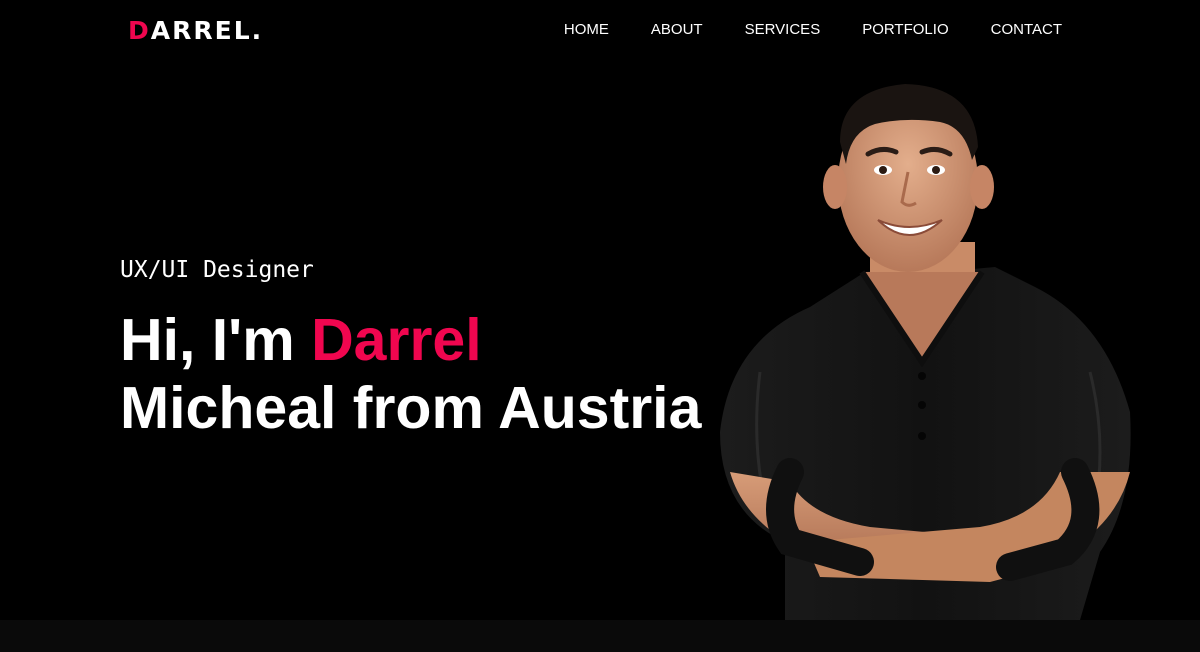 Image resolution: width=1200 pixels, height=652 pixels. I want to click on main-nav: HOME ABOUT SERVICES PORTFOLIO CONTACT, so click(792, 30).